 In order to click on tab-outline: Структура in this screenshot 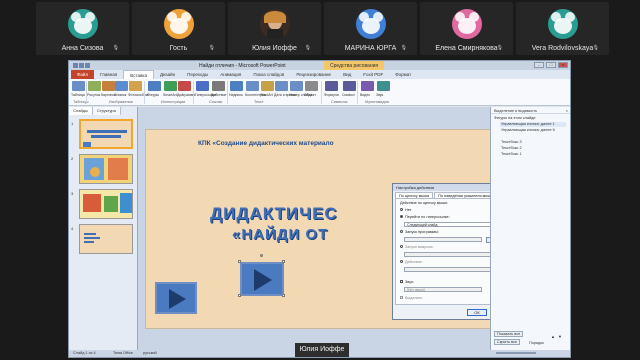, I will do `click(106, 111)`.